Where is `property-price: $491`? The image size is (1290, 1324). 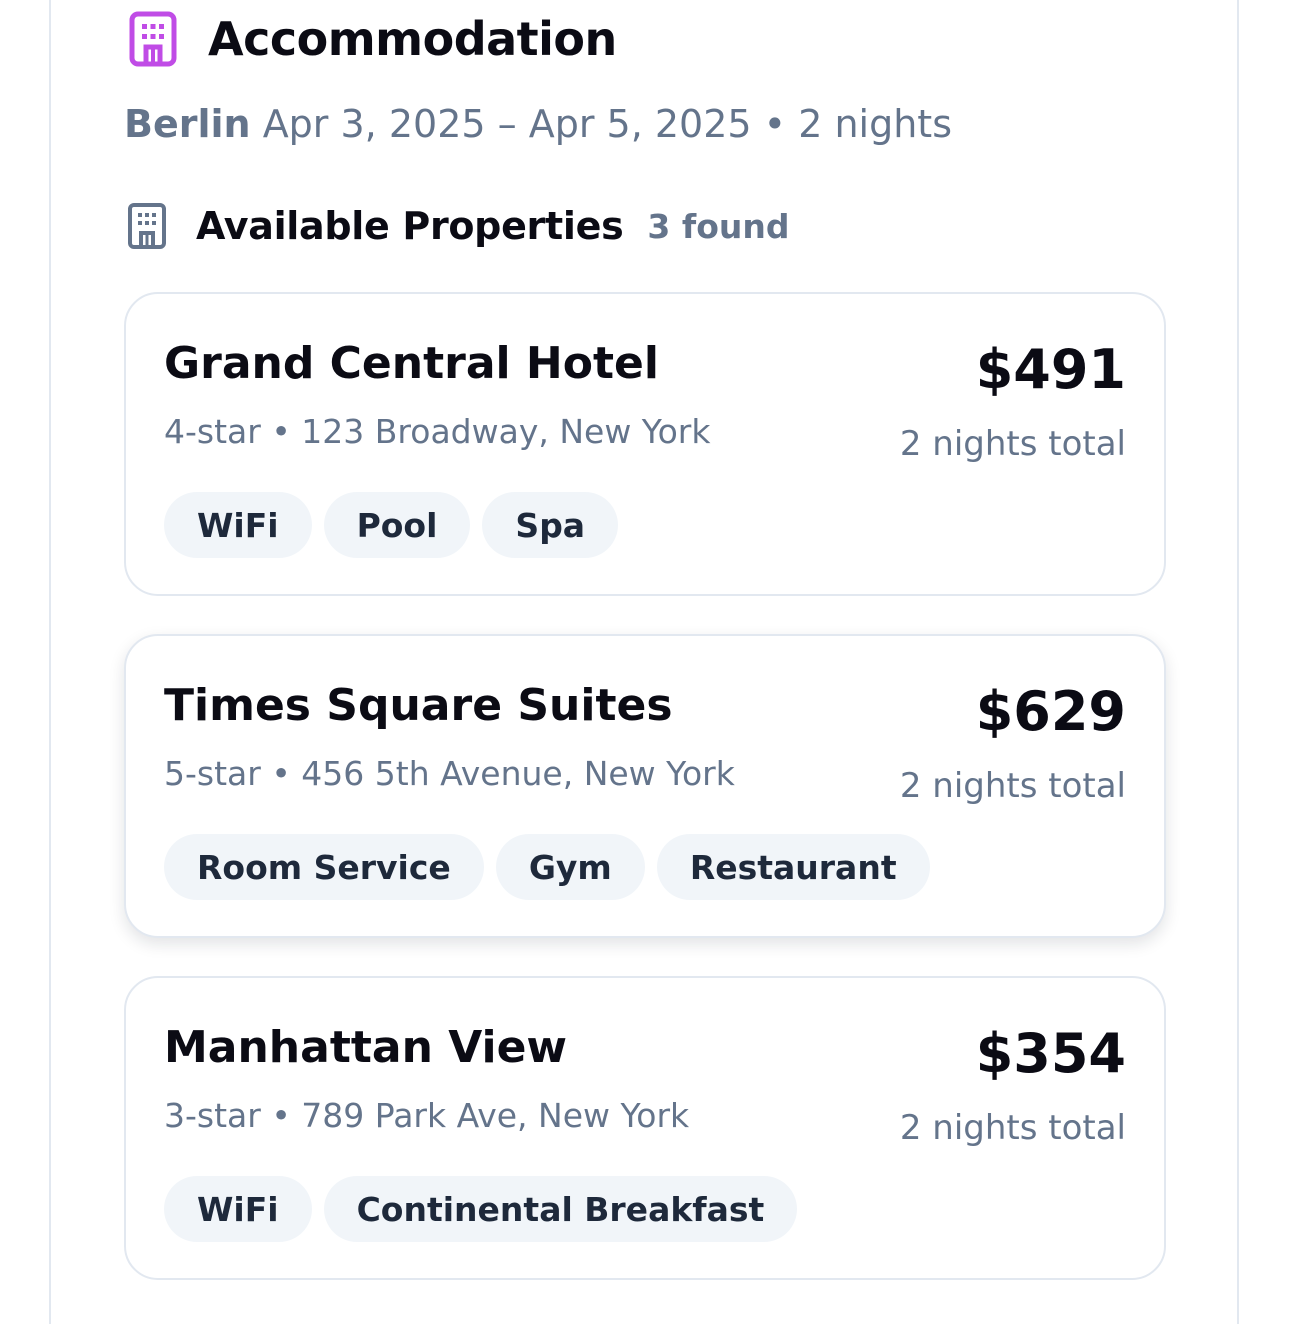 property-price: $491 is located at coordinates (1050, 369).